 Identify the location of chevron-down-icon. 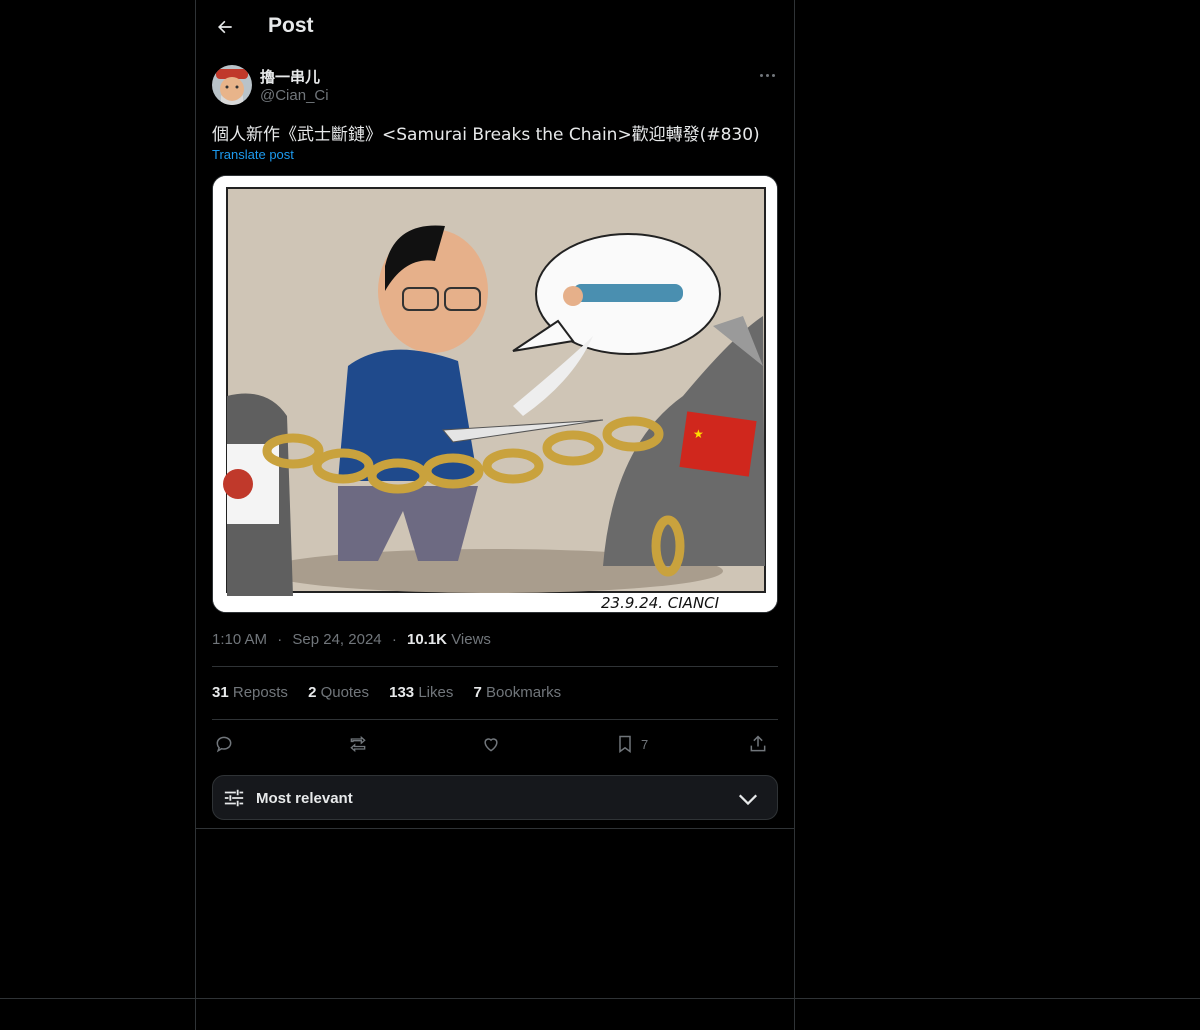
(748, 800).